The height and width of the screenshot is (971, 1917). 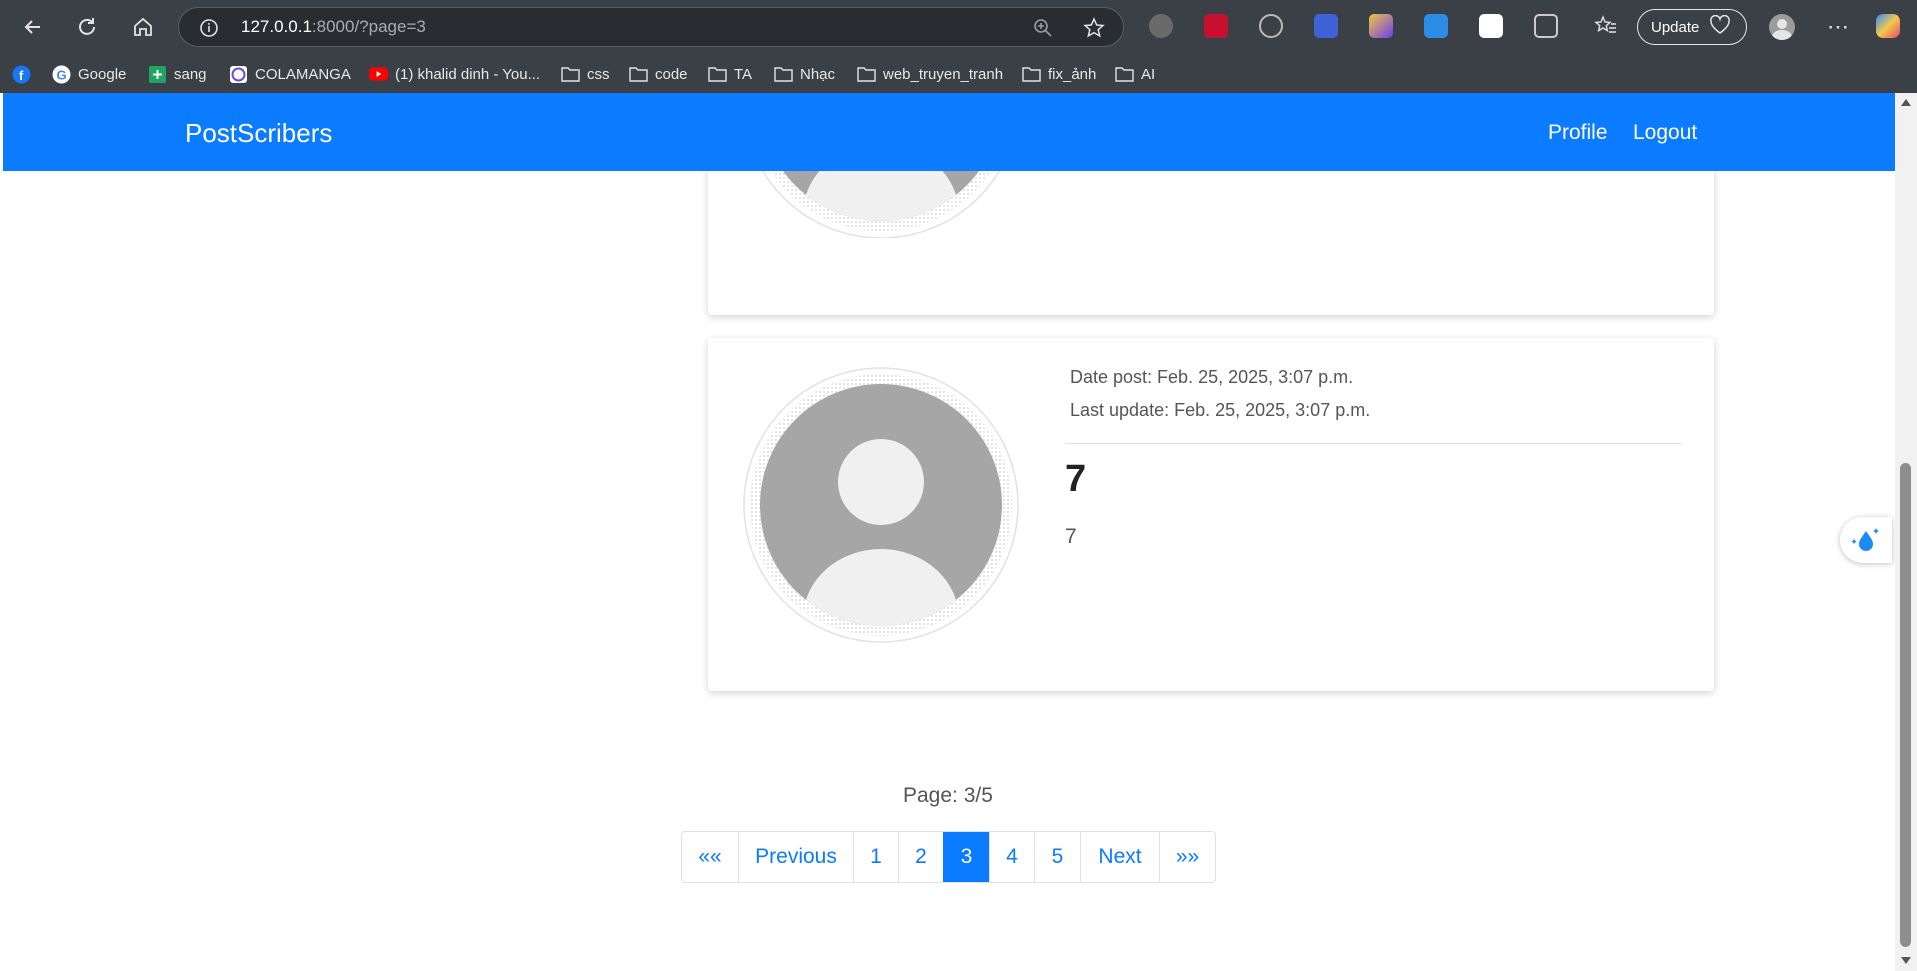 I want to click on post-content: 7, so click(x=1071, y=536).